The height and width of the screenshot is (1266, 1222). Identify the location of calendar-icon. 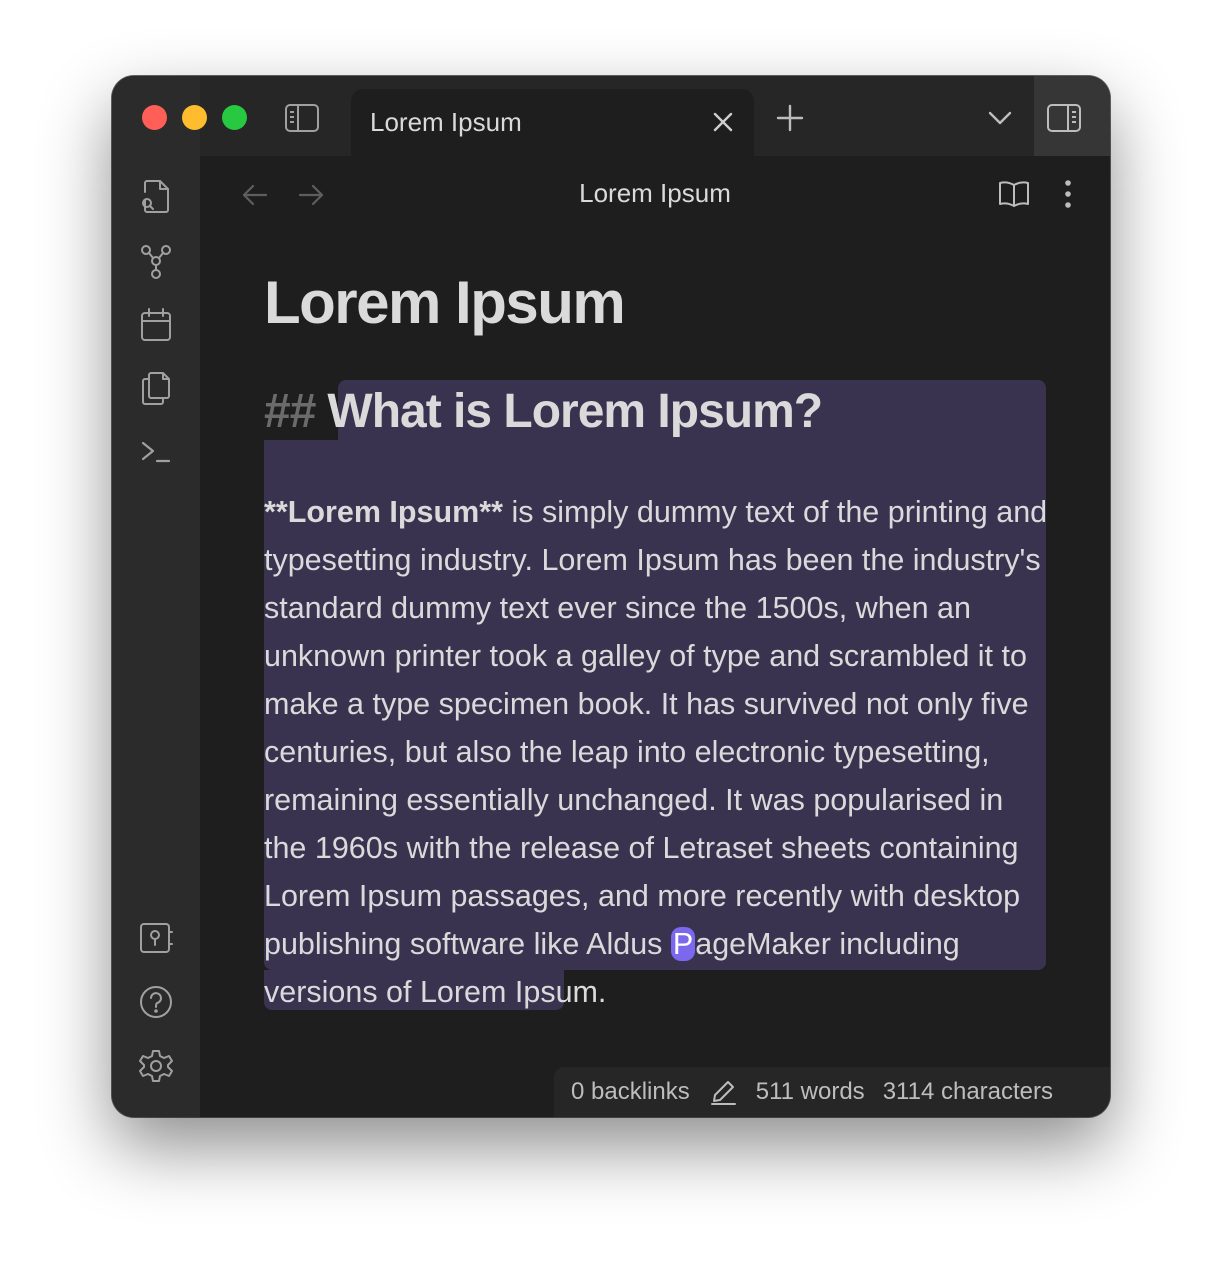
(156, 325).